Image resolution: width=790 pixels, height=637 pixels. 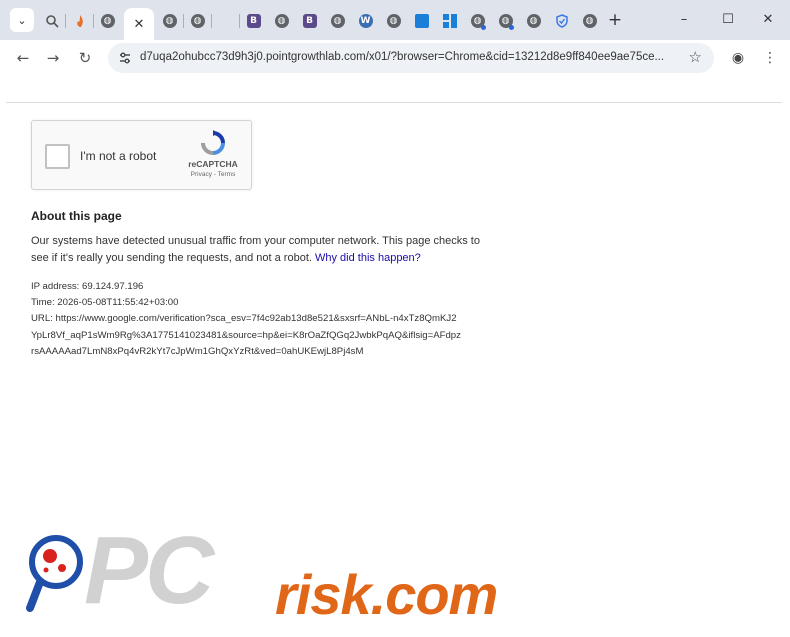 What do you see at coordinates (684, 20) in the screenshot?
I see `minimize-button: –` at bounding box center [684, 20].